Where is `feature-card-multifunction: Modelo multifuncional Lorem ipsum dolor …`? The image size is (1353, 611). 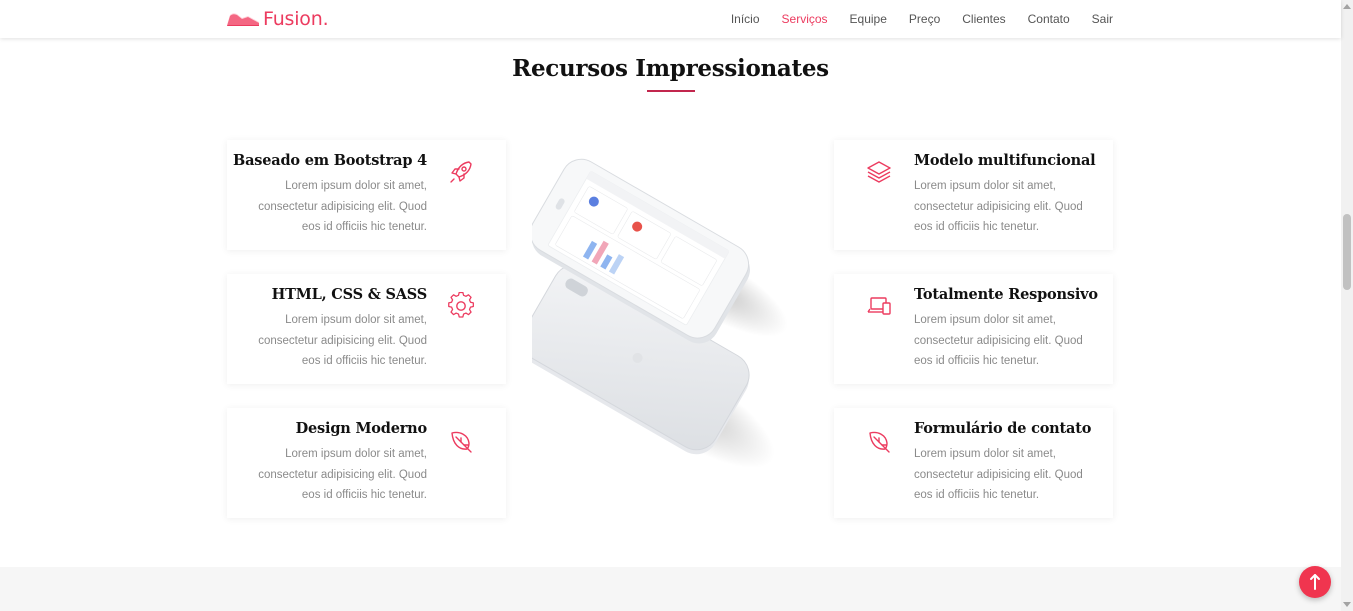 feature-card-multifunction: Modelo multifuncional Lorem ipsum dolor … is located at coordinates (973, 195).